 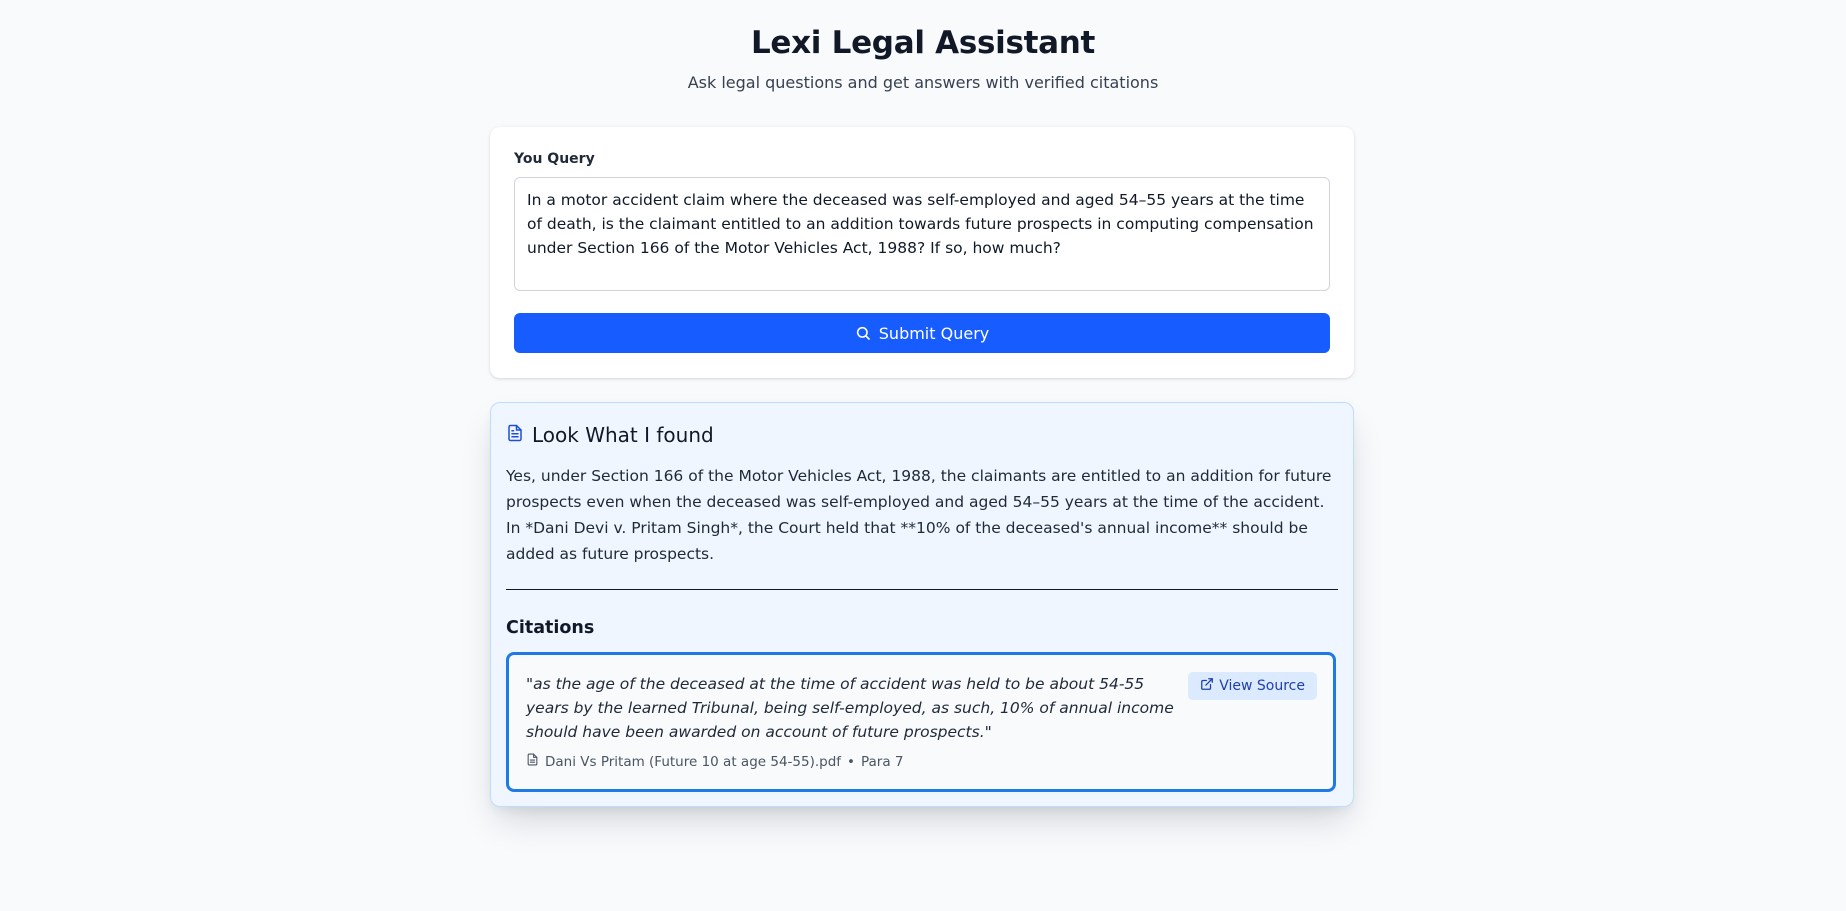 What do you see at coordinates (923, 43) in the screenshot?
I see `page-title: Lexi Legal Assistant` at bounding box center [923, 43].